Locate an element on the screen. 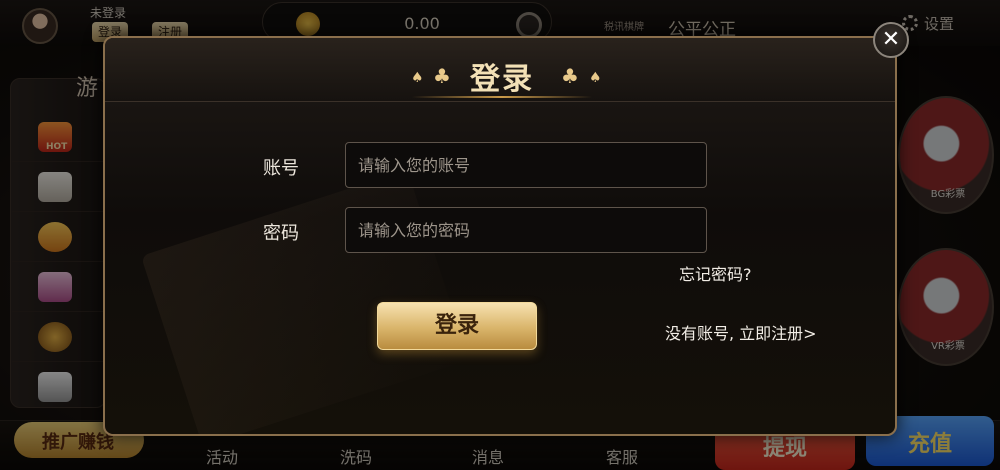 Image resolution: width=1000 pixels, height=470 pixels. register-link: 没有账号, 立即注册> is located at coordinates (741, 332).